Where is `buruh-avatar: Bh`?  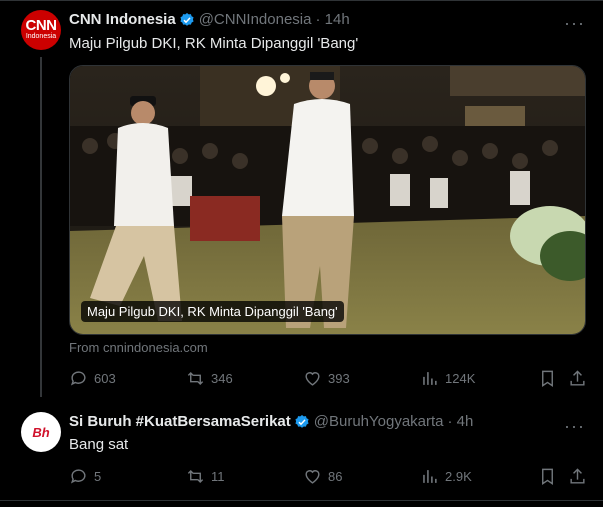
buruh-avatar: Bh is located at coordinates (41, 432).